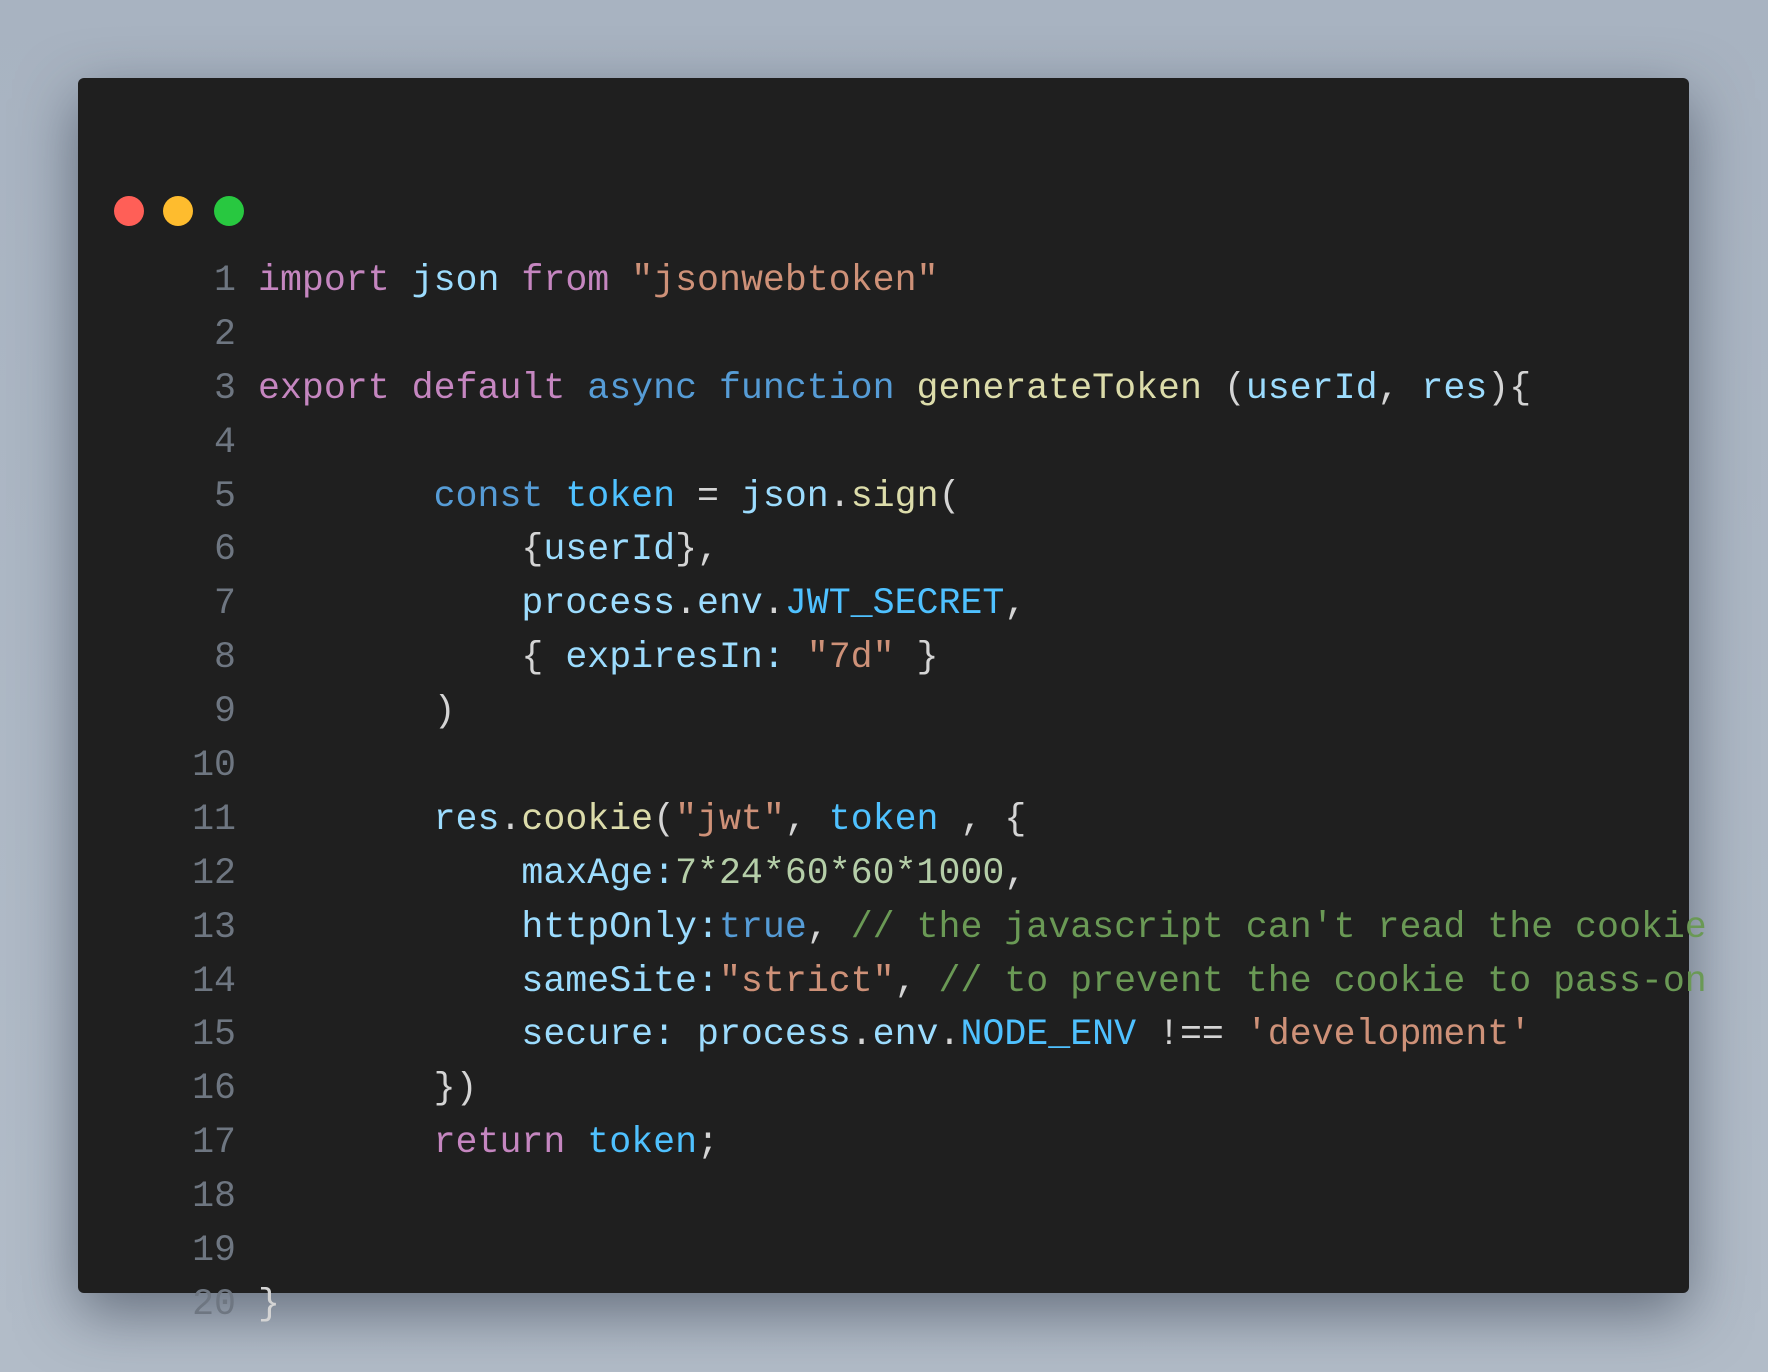  I want to click on line-content: }), so click(368, 1089).